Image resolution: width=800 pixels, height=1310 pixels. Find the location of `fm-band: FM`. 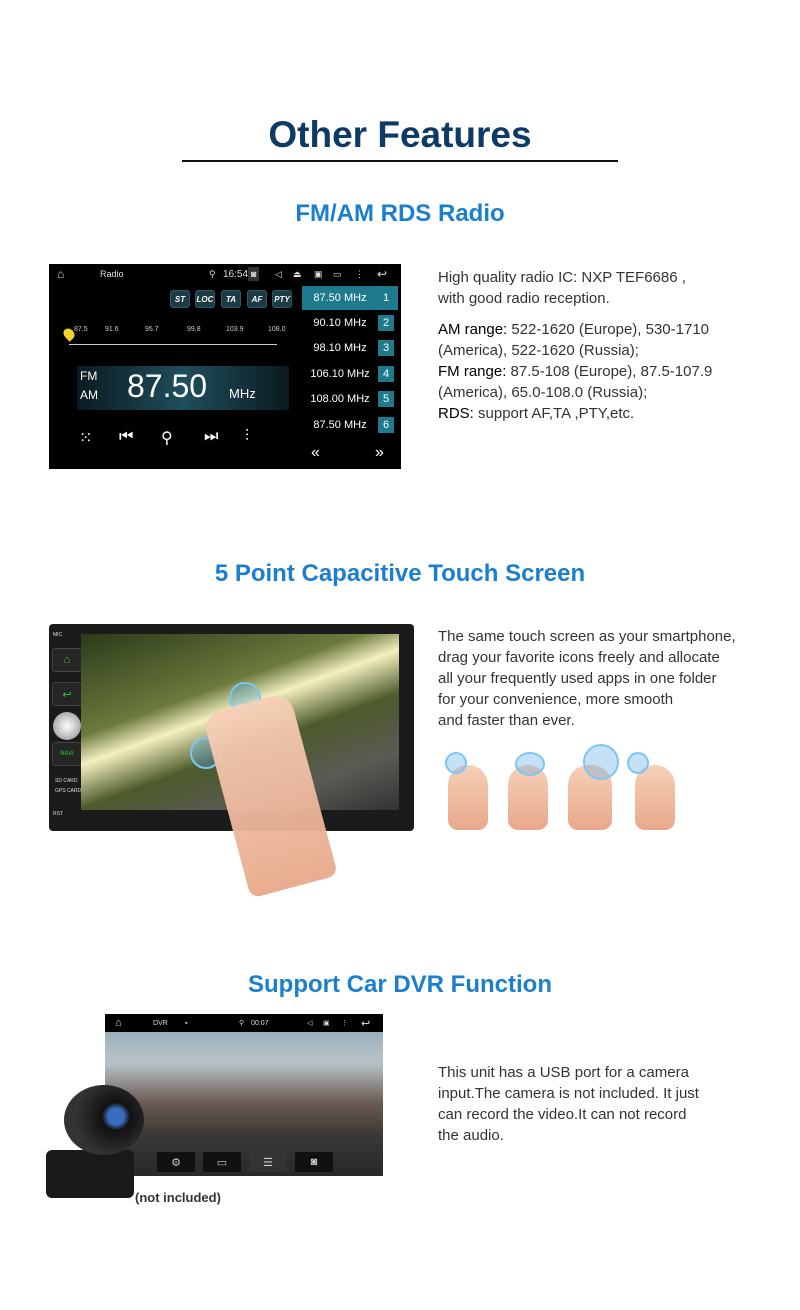

fm-band: FM is located at coordinates (88, 376).